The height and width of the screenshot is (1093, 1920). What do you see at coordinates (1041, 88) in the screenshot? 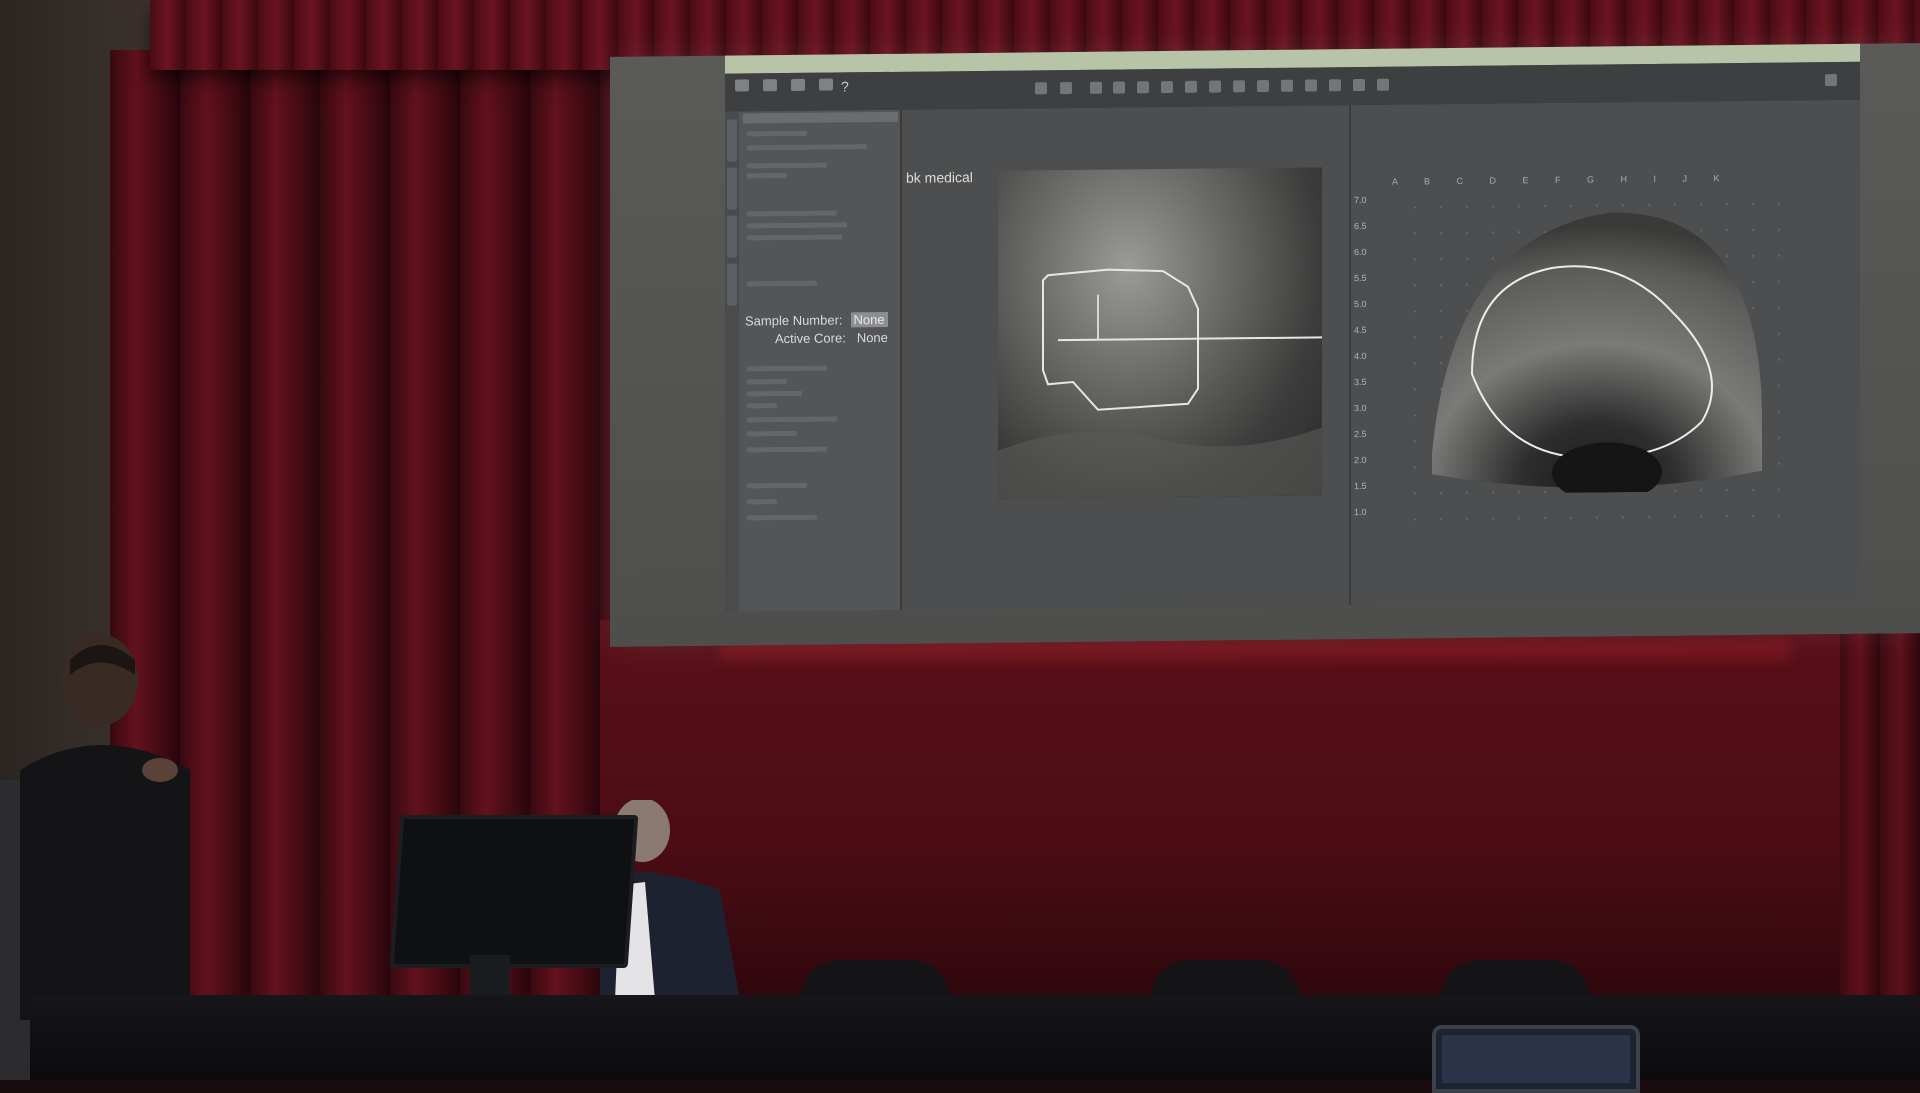
I see `undo-icon` at bounding box center [1041, 88].